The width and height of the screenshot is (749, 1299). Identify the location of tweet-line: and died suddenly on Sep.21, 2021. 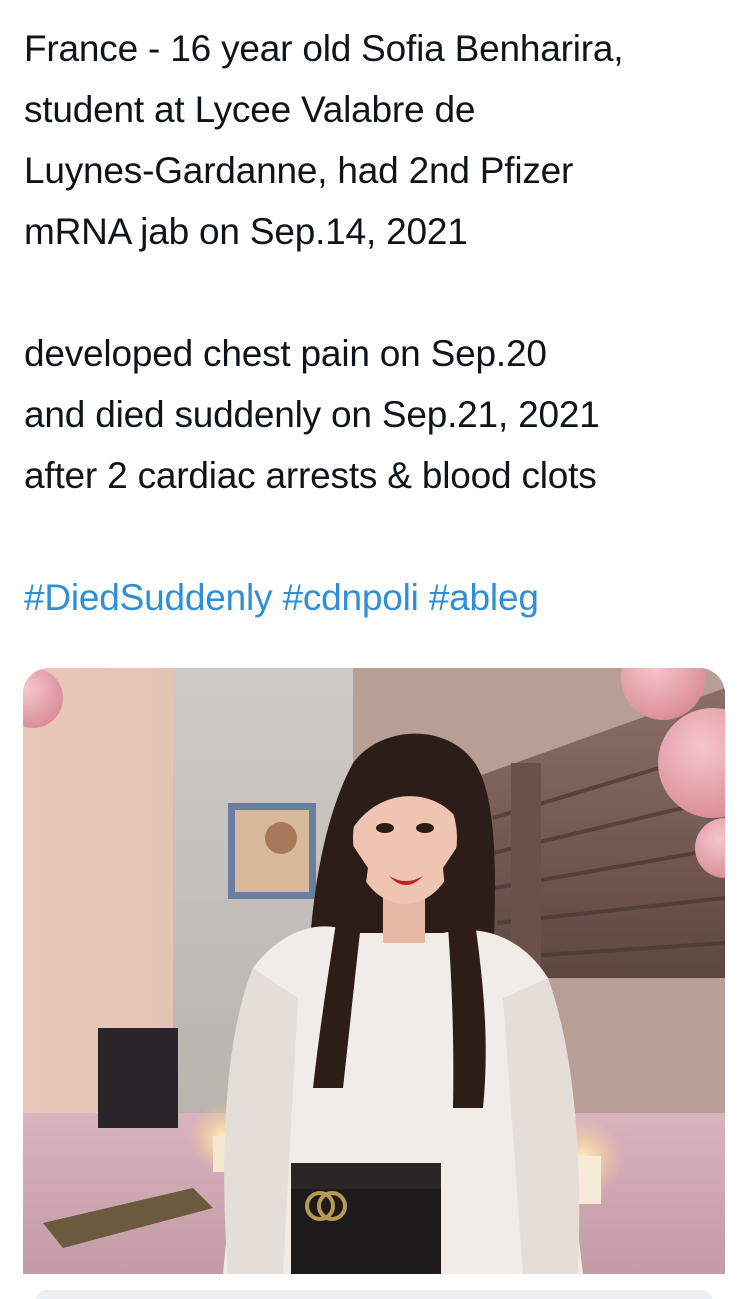
(312, 414).